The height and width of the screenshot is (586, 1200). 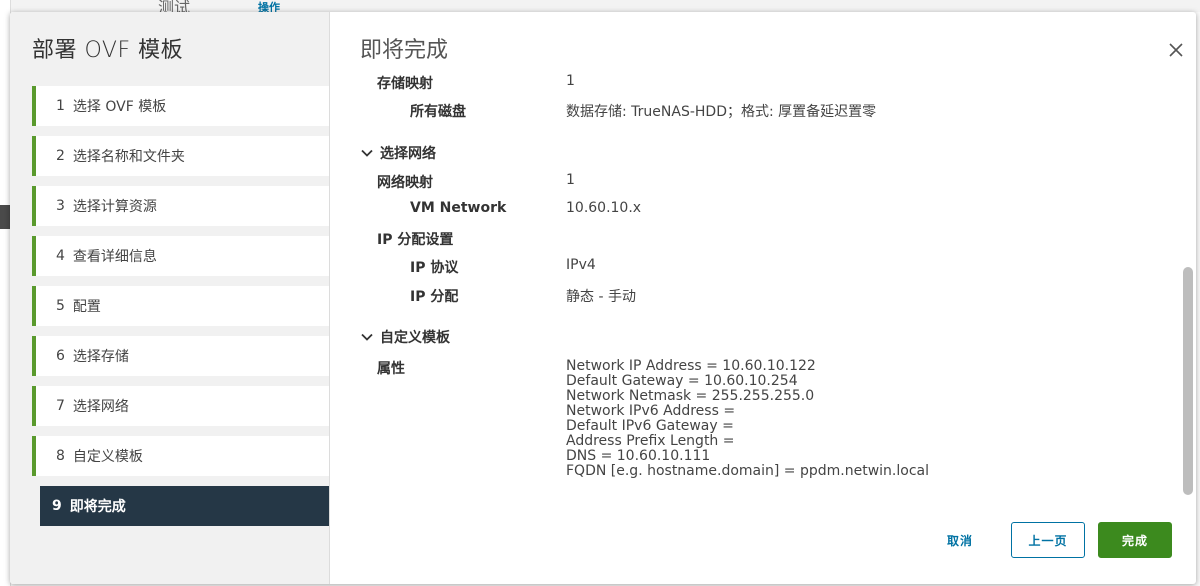 I want to click on section-customize-template: 自定义模板, so click(x=405, y=337).